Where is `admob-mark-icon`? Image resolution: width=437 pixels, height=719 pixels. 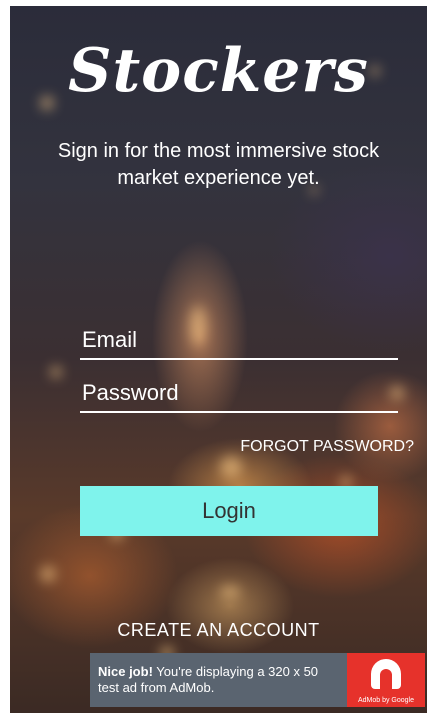 admob-mark-icon is located at coordinates (386, 674).